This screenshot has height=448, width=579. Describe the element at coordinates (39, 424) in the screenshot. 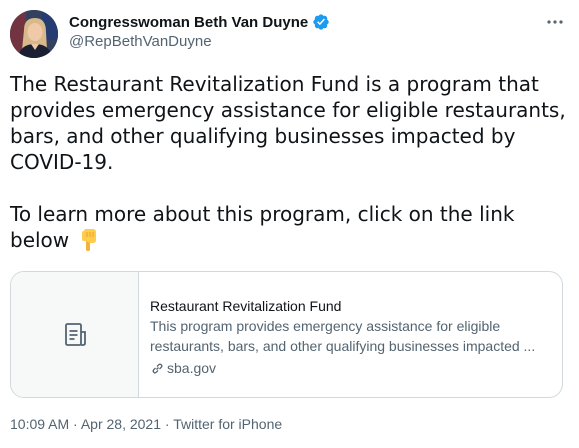

I see `tweet-time: 10:09 AM` at that location.